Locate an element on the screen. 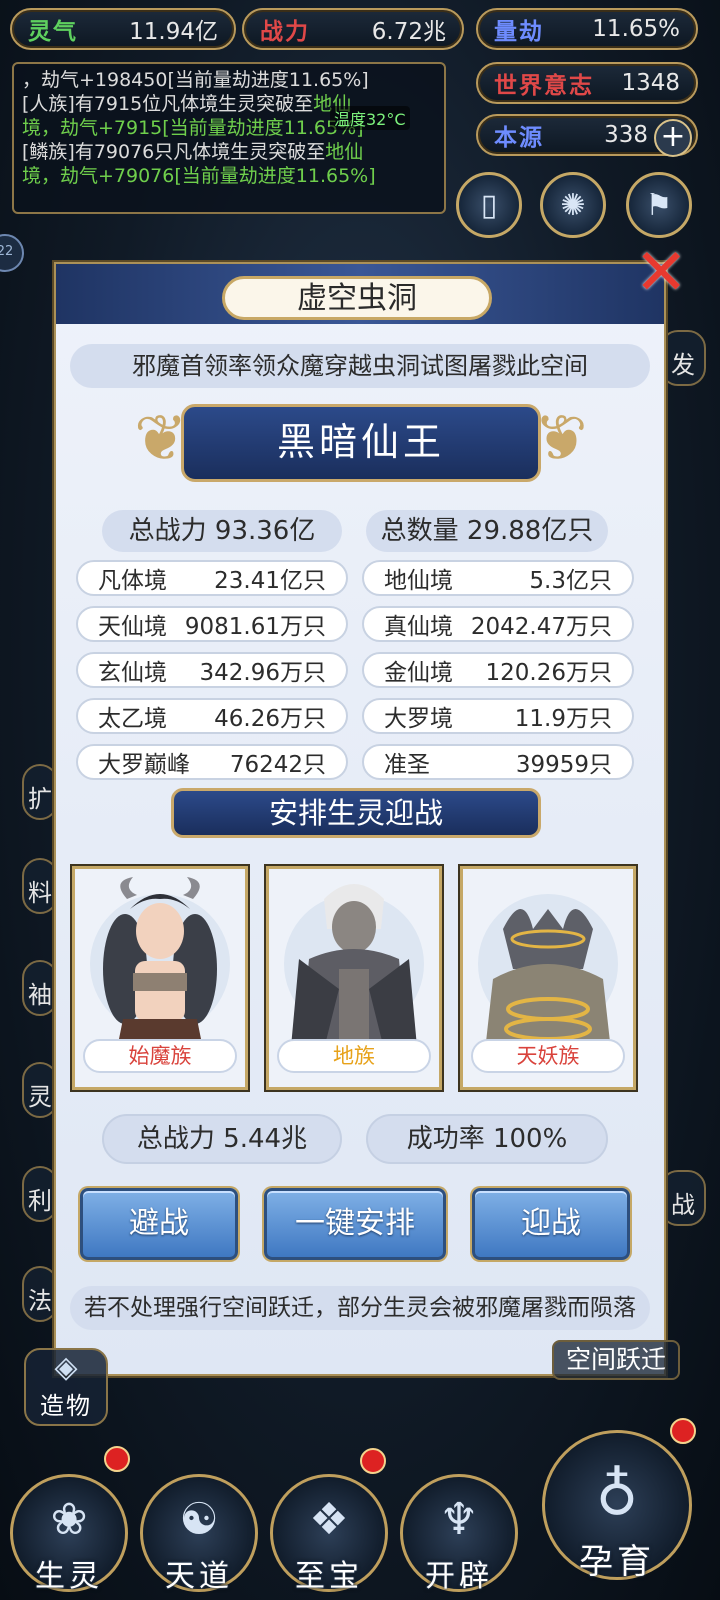  liangjie-value: 11.65% is located at coordinates (636, 29).